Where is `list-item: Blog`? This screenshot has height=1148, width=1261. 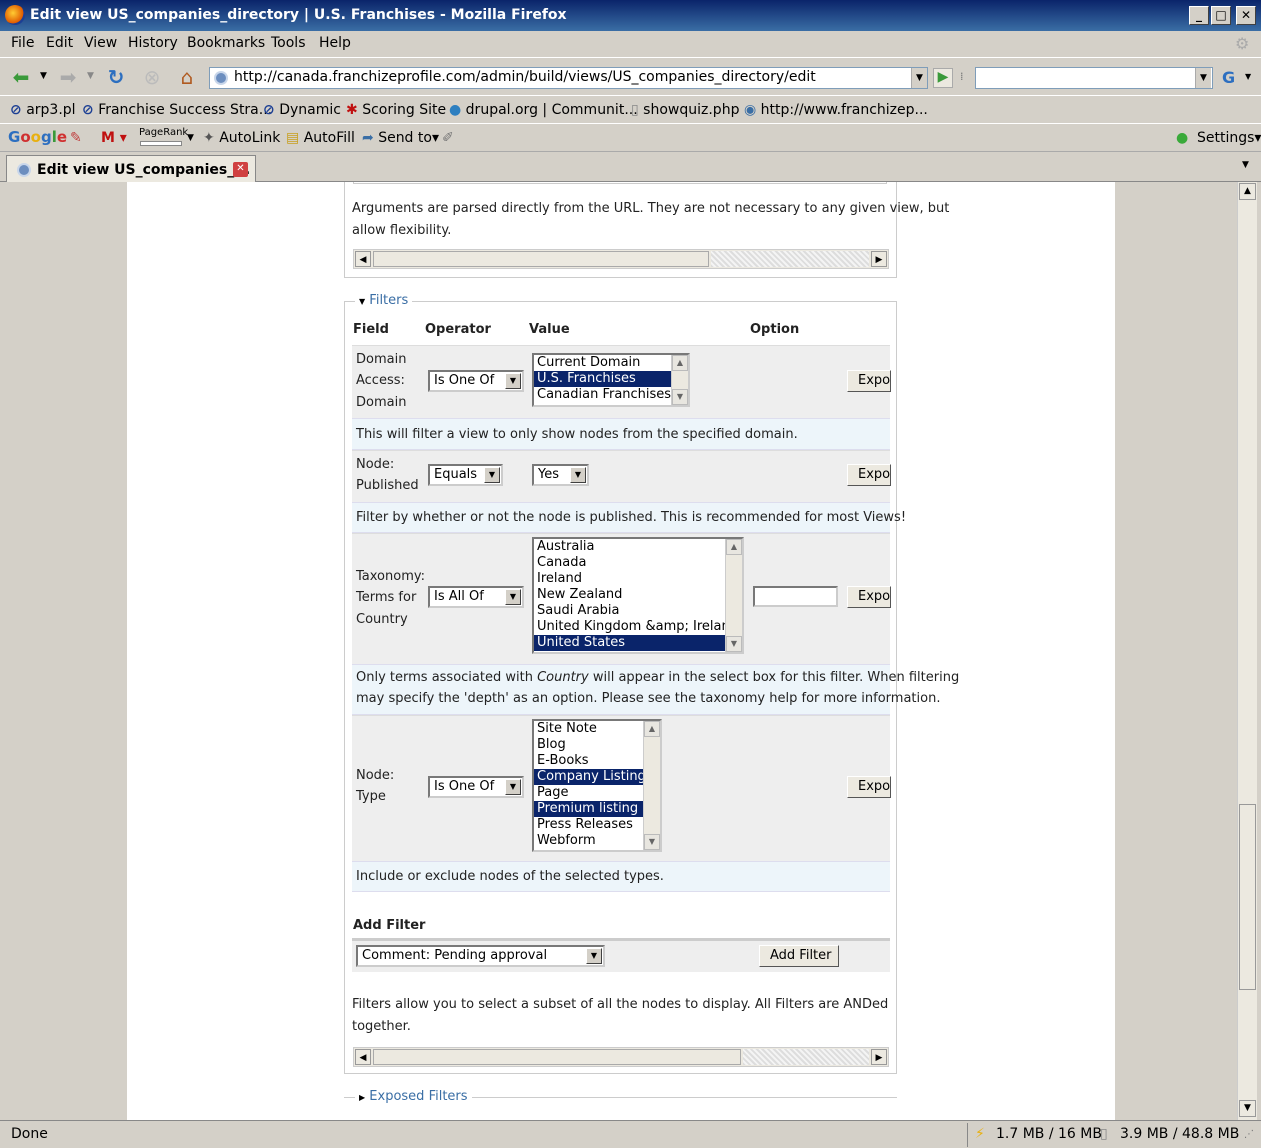 list-item: Blog is located at coordinates (597, 745).